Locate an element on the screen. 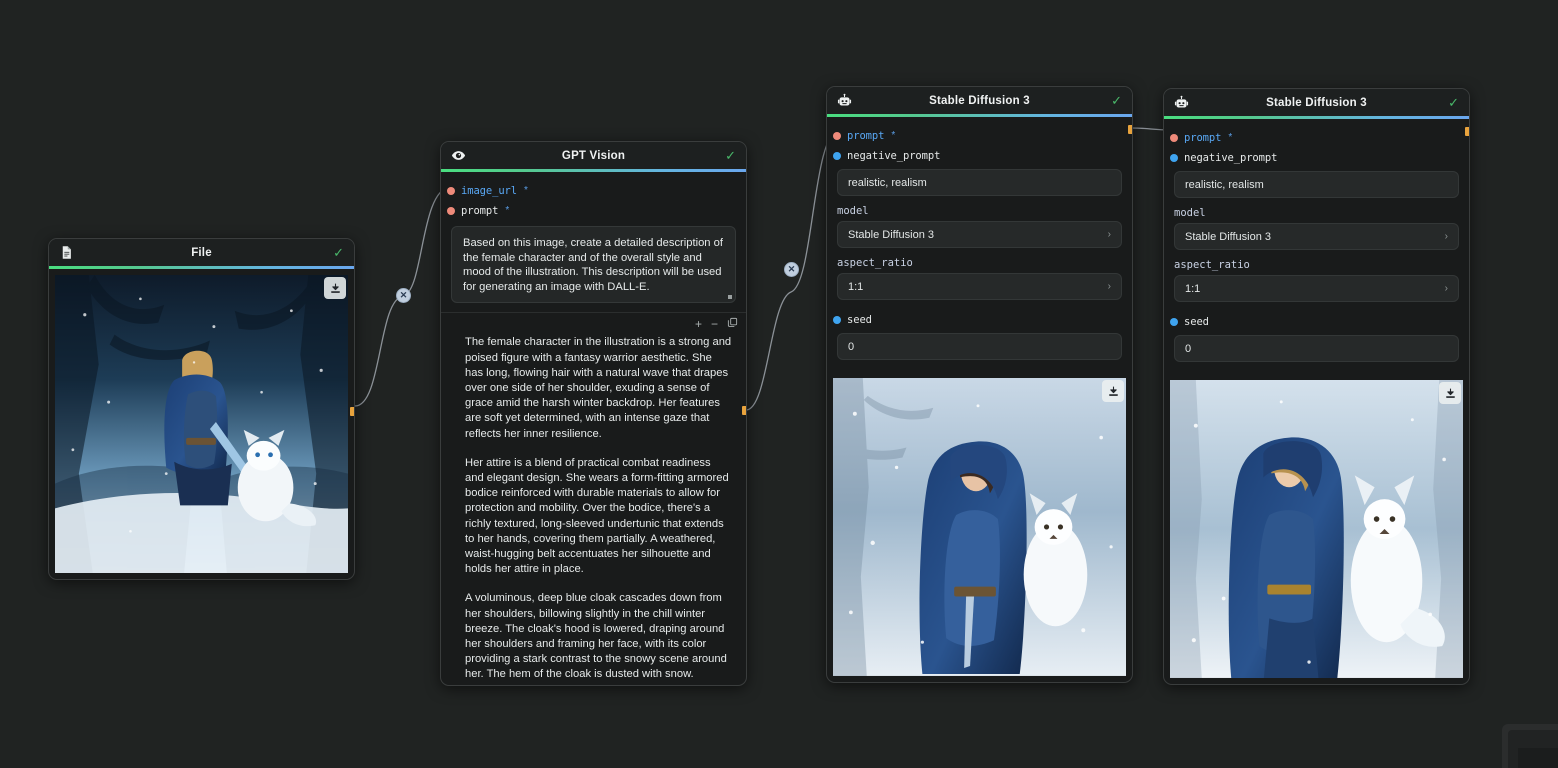 The width and height of the screenshot is (1558, 768). gpt-vision-node-header: GPT Vision ✓ is located at coordinates (593, 155).